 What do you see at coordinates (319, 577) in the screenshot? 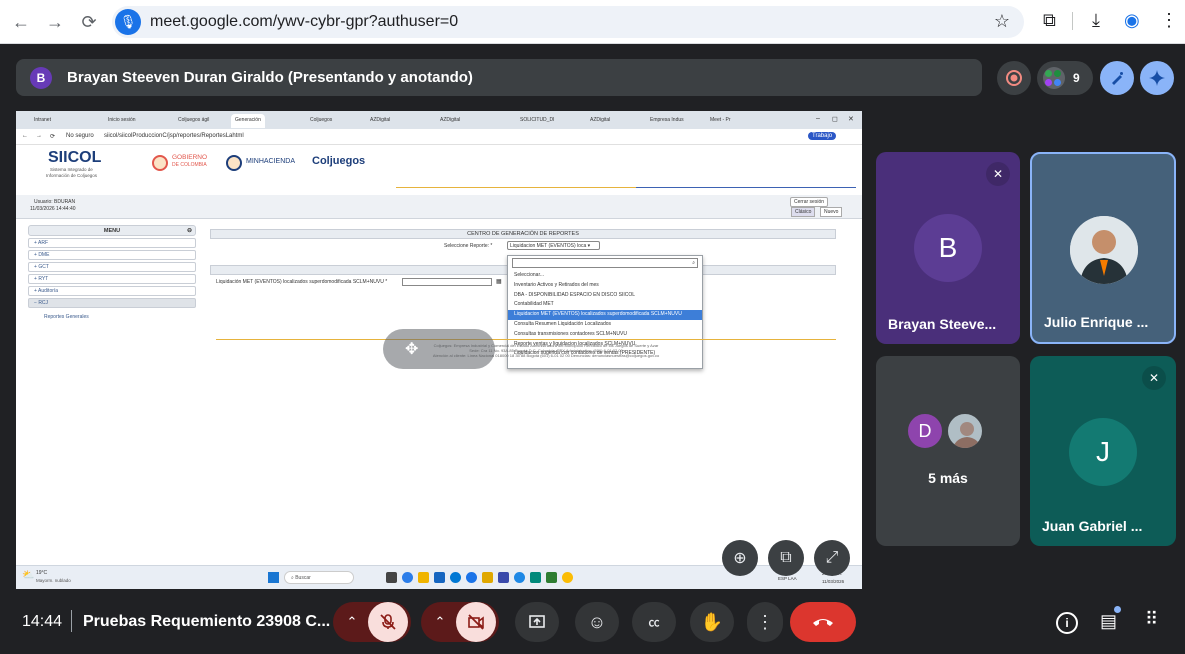
I see `taskbar-search: ⌕ Buscar` at bounding box center [319, 577].